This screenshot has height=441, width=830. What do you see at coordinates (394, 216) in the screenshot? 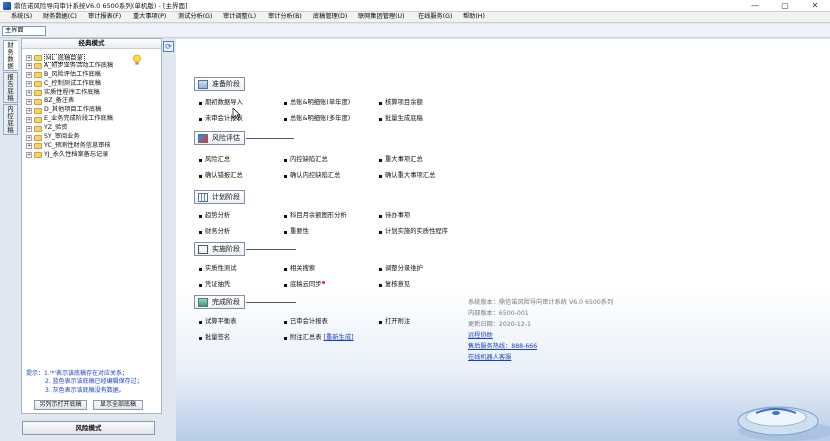
I see `stage-item: 待办事项` at bounding box center [394, 216].